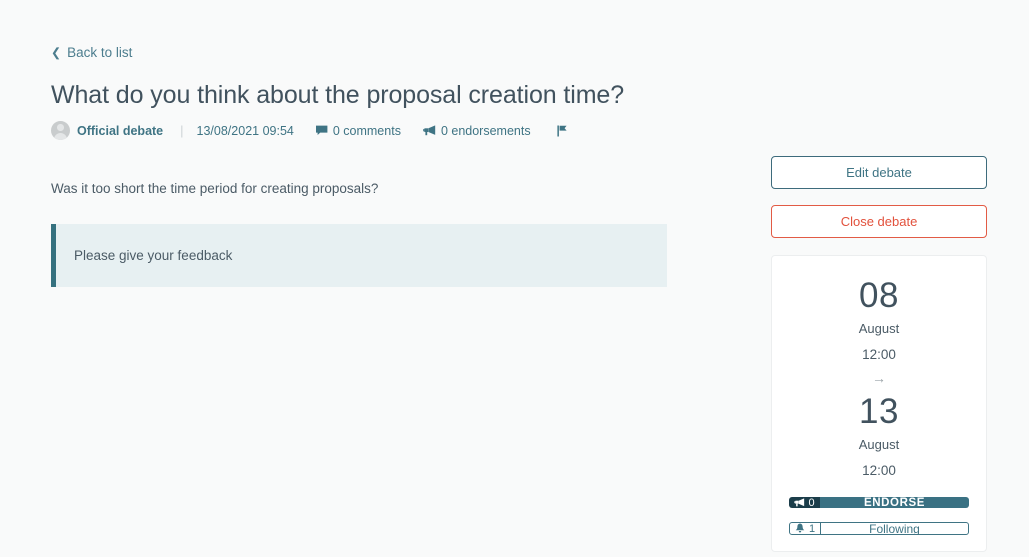 The width and height of the screenshot is (1029, 557). Describe the element at coordinates (366, 130) in the screenshot. I see `comments-label: 0 comments` at that location.